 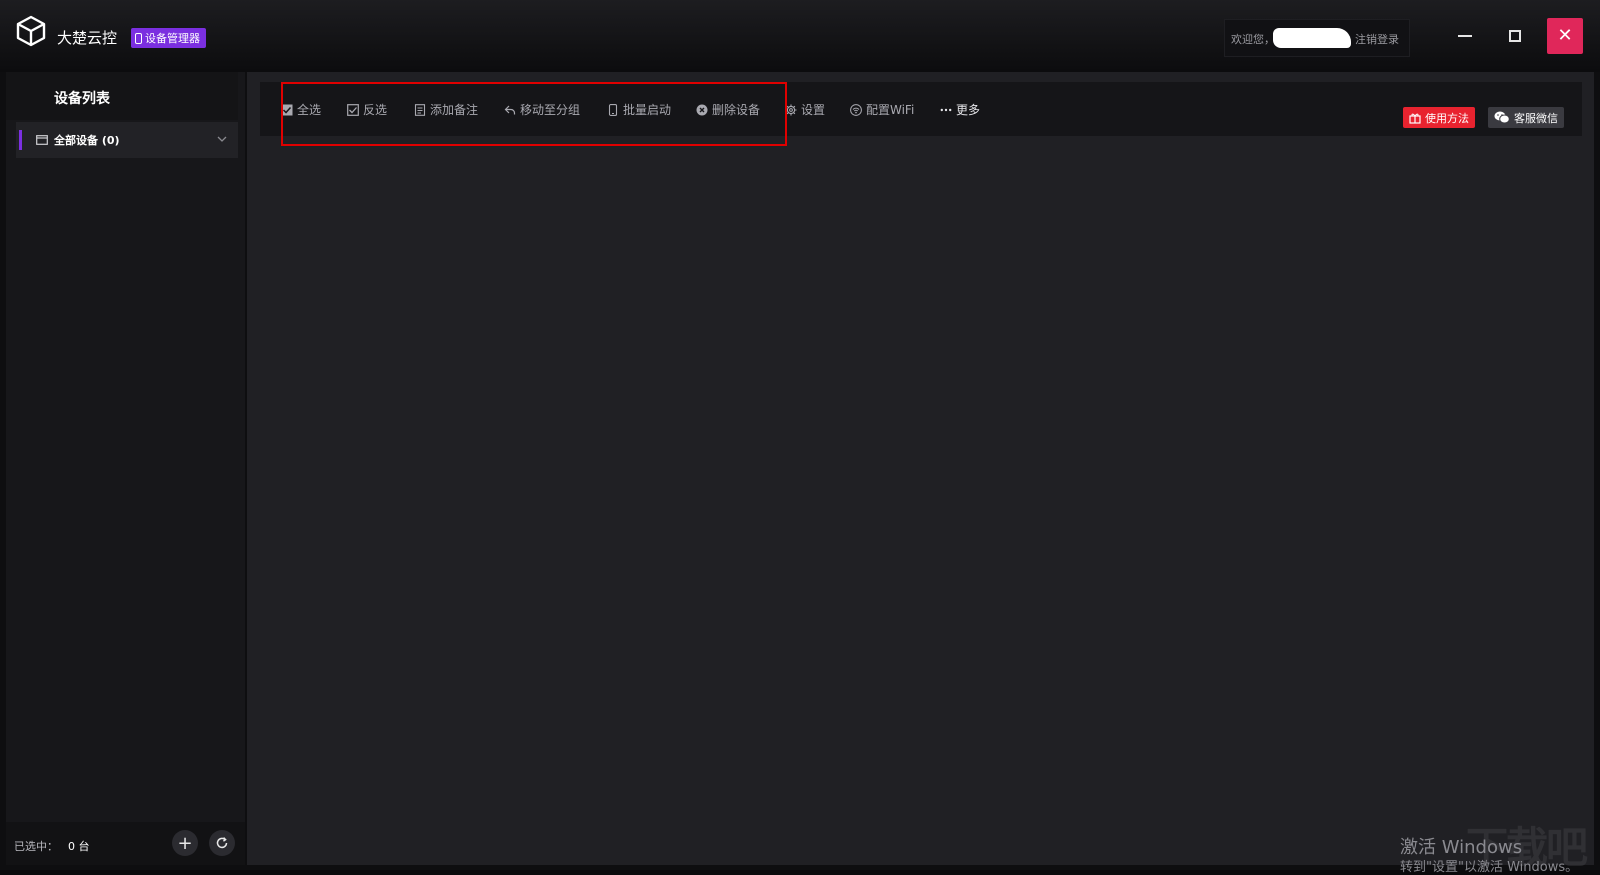 I want to click on sidebar: 设备列表 全部设备 (0) 已选中： 0 台 +, so click(x=125, y=468).